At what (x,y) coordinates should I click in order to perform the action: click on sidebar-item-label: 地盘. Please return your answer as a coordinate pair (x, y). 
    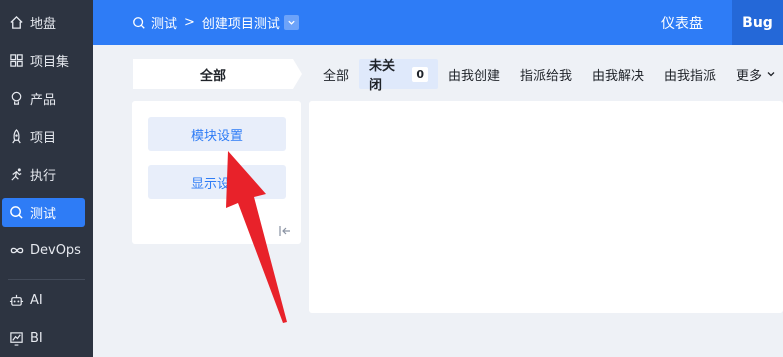
    Looking at the image, I should click on (43, 24).